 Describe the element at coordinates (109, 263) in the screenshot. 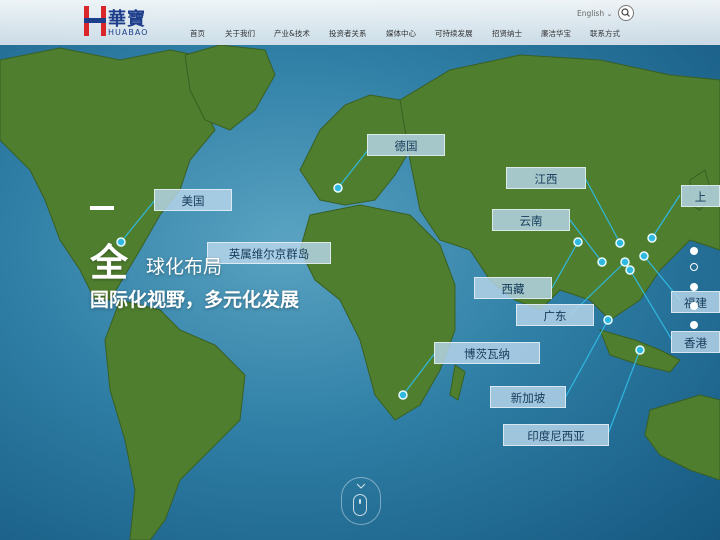

I see `hero-big-char: 全` at that location.